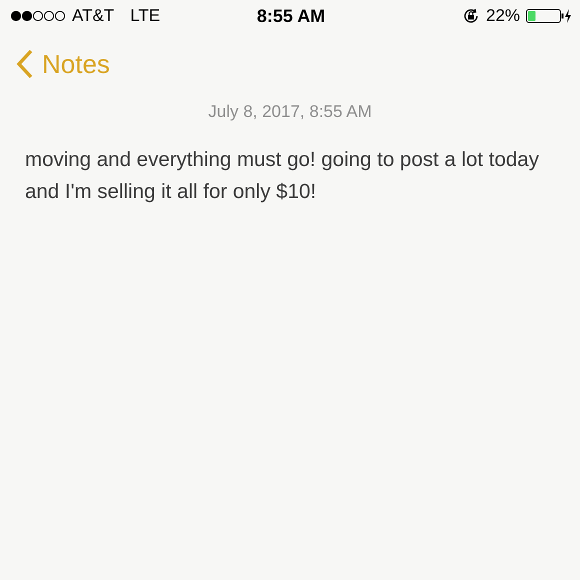  I want to click on back-button: Notes, so click(63, 64).